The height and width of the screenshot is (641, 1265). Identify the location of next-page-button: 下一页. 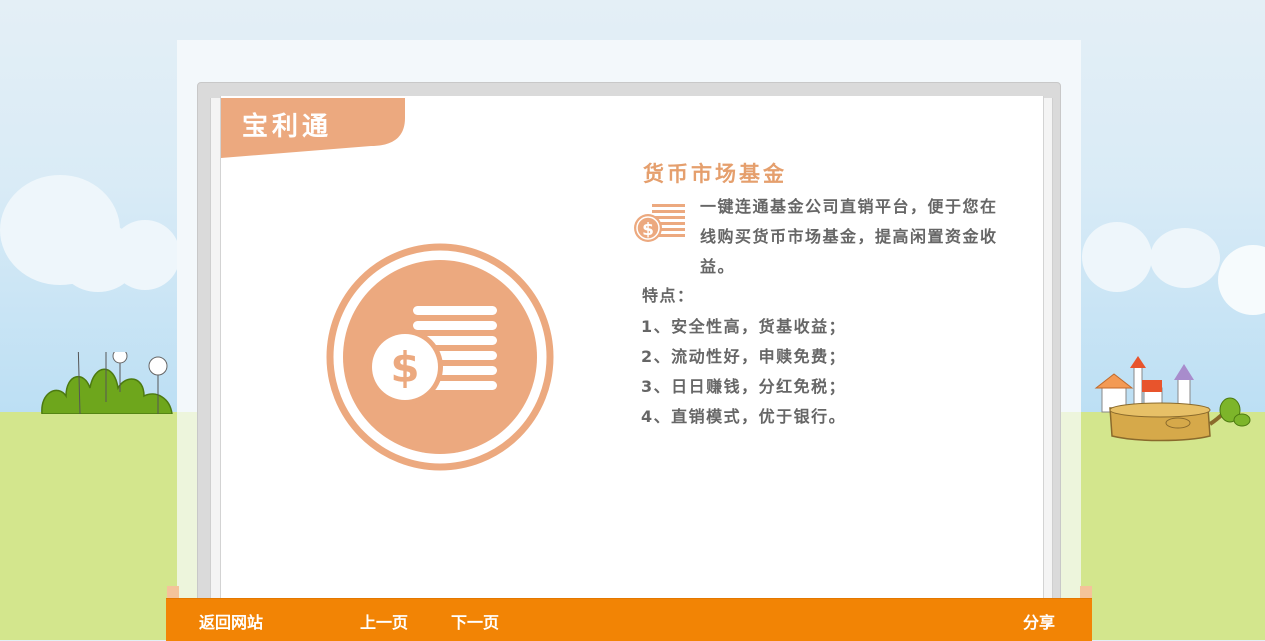
(475, 621).